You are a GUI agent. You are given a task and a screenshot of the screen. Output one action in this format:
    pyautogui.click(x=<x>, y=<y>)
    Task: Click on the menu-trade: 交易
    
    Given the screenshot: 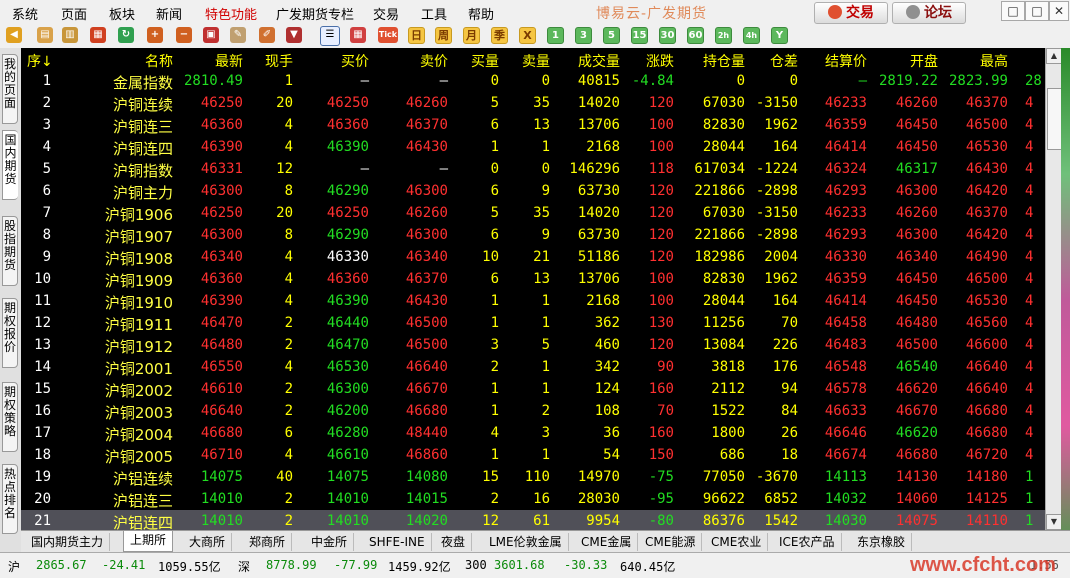 What is the action you would take?
    pyautogui.click(x=386, y=13)
    